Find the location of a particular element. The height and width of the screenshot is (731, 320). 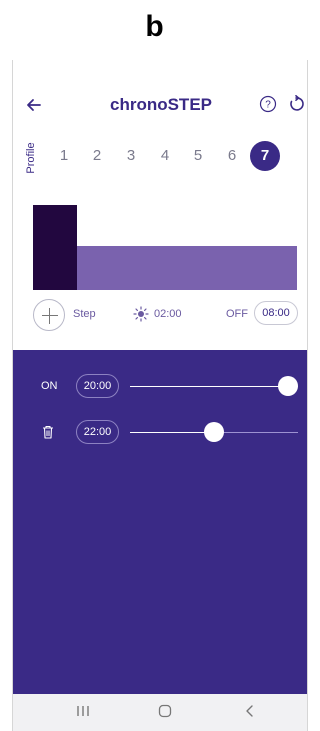

home-icon is located at coordinates (165, 711).